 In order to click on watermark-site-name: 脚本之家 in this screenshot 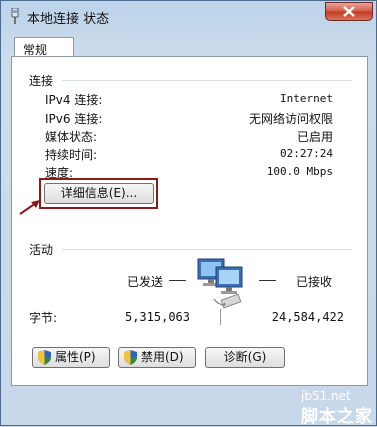, I will do `click(337, 417)`.